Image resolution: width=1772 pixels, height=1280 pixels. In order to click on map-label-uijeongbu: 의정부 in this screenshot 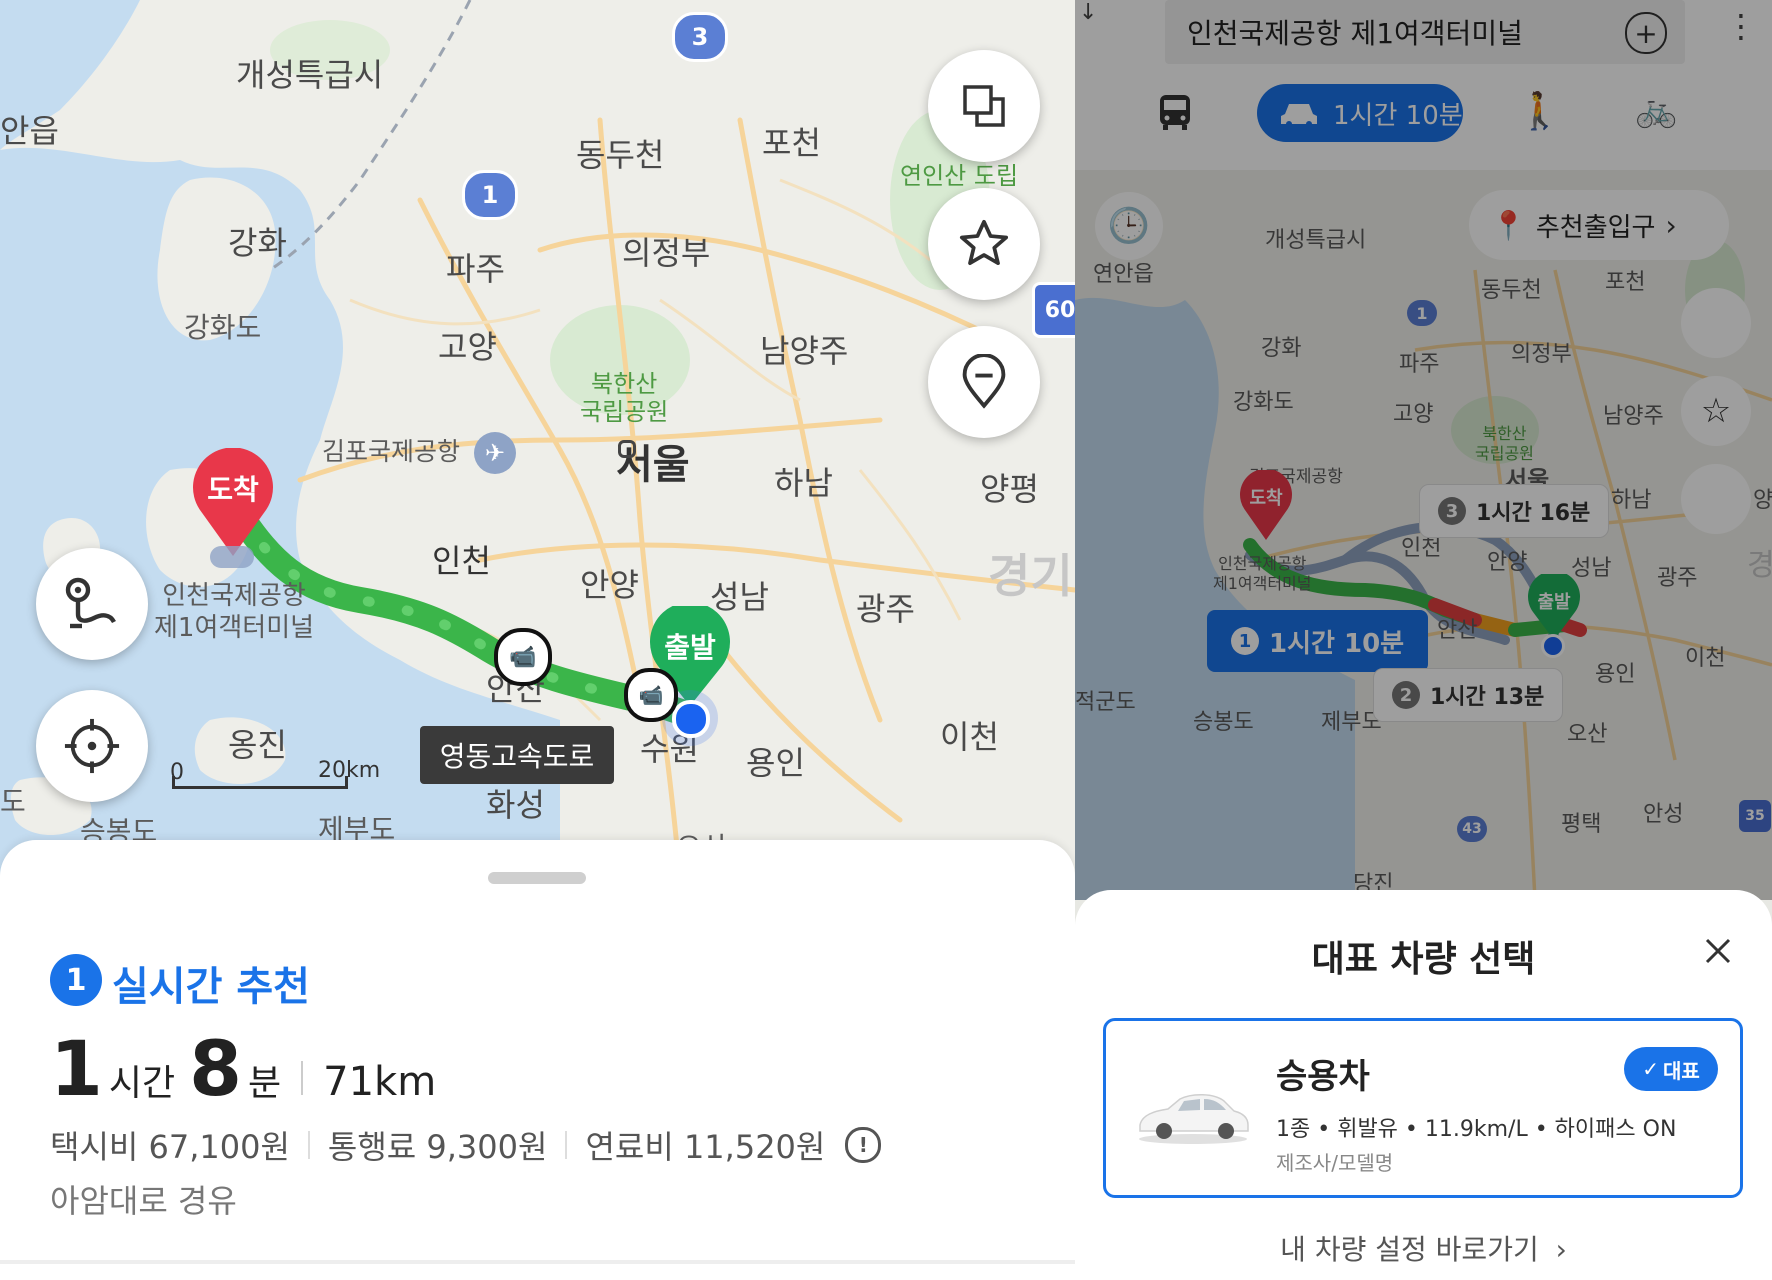, I will do `click(666, 253)`.